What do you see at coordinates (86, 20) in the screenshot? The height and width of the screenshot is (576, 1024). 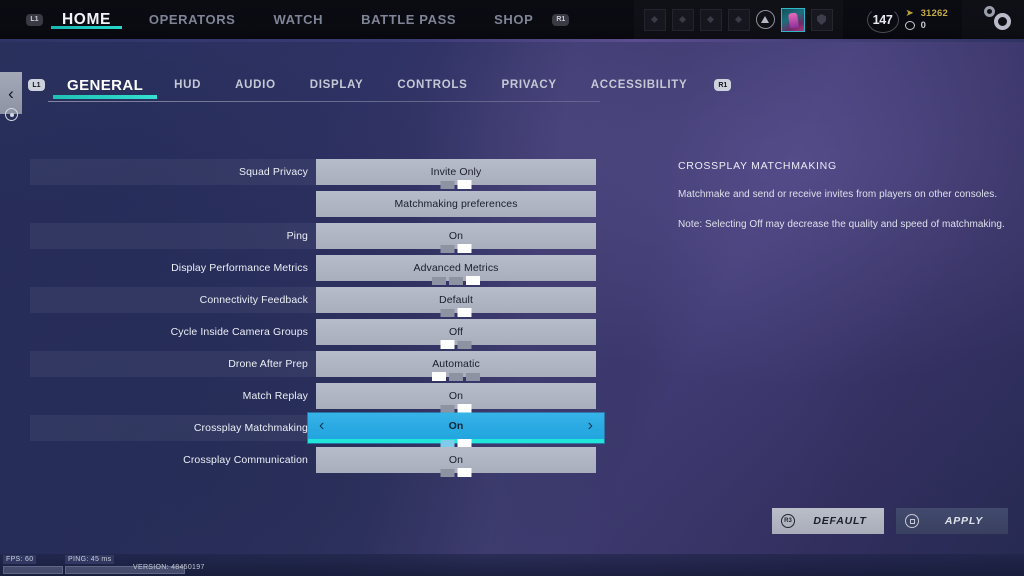 I see `nav-item-home: HOME` at bounding box center [86, 20].